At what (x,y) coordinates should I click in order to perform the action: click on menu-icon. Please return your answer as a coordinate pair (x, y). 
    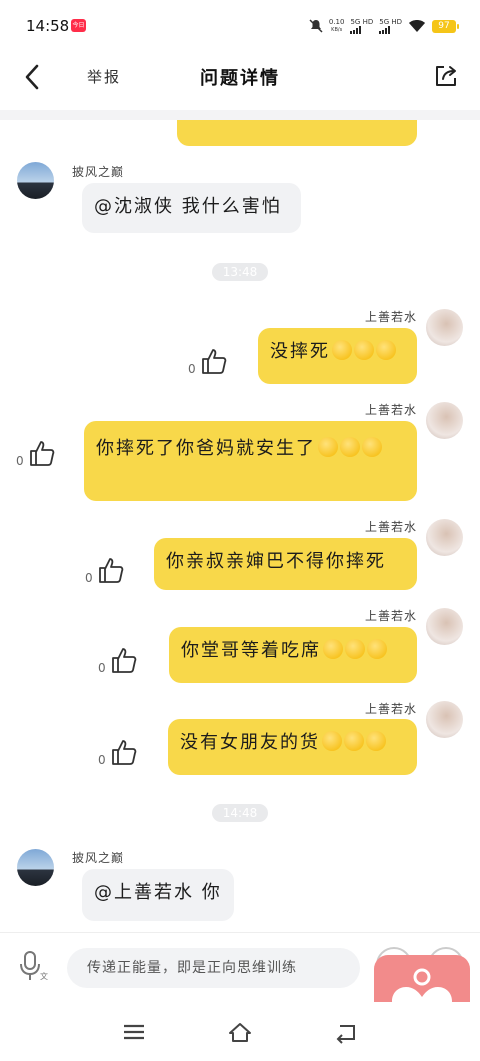
    Looking at the image, I should click on (134, 1032).